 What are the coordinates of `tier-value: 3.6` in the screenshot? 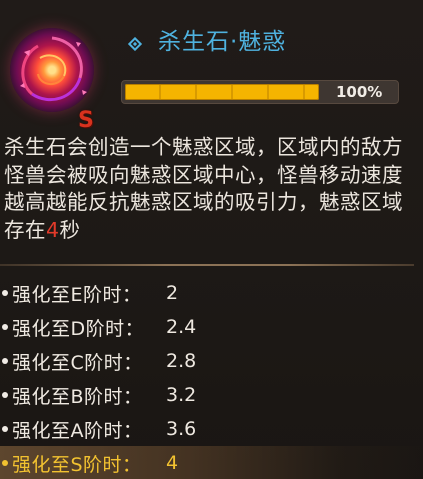 It's located at (181, 429).